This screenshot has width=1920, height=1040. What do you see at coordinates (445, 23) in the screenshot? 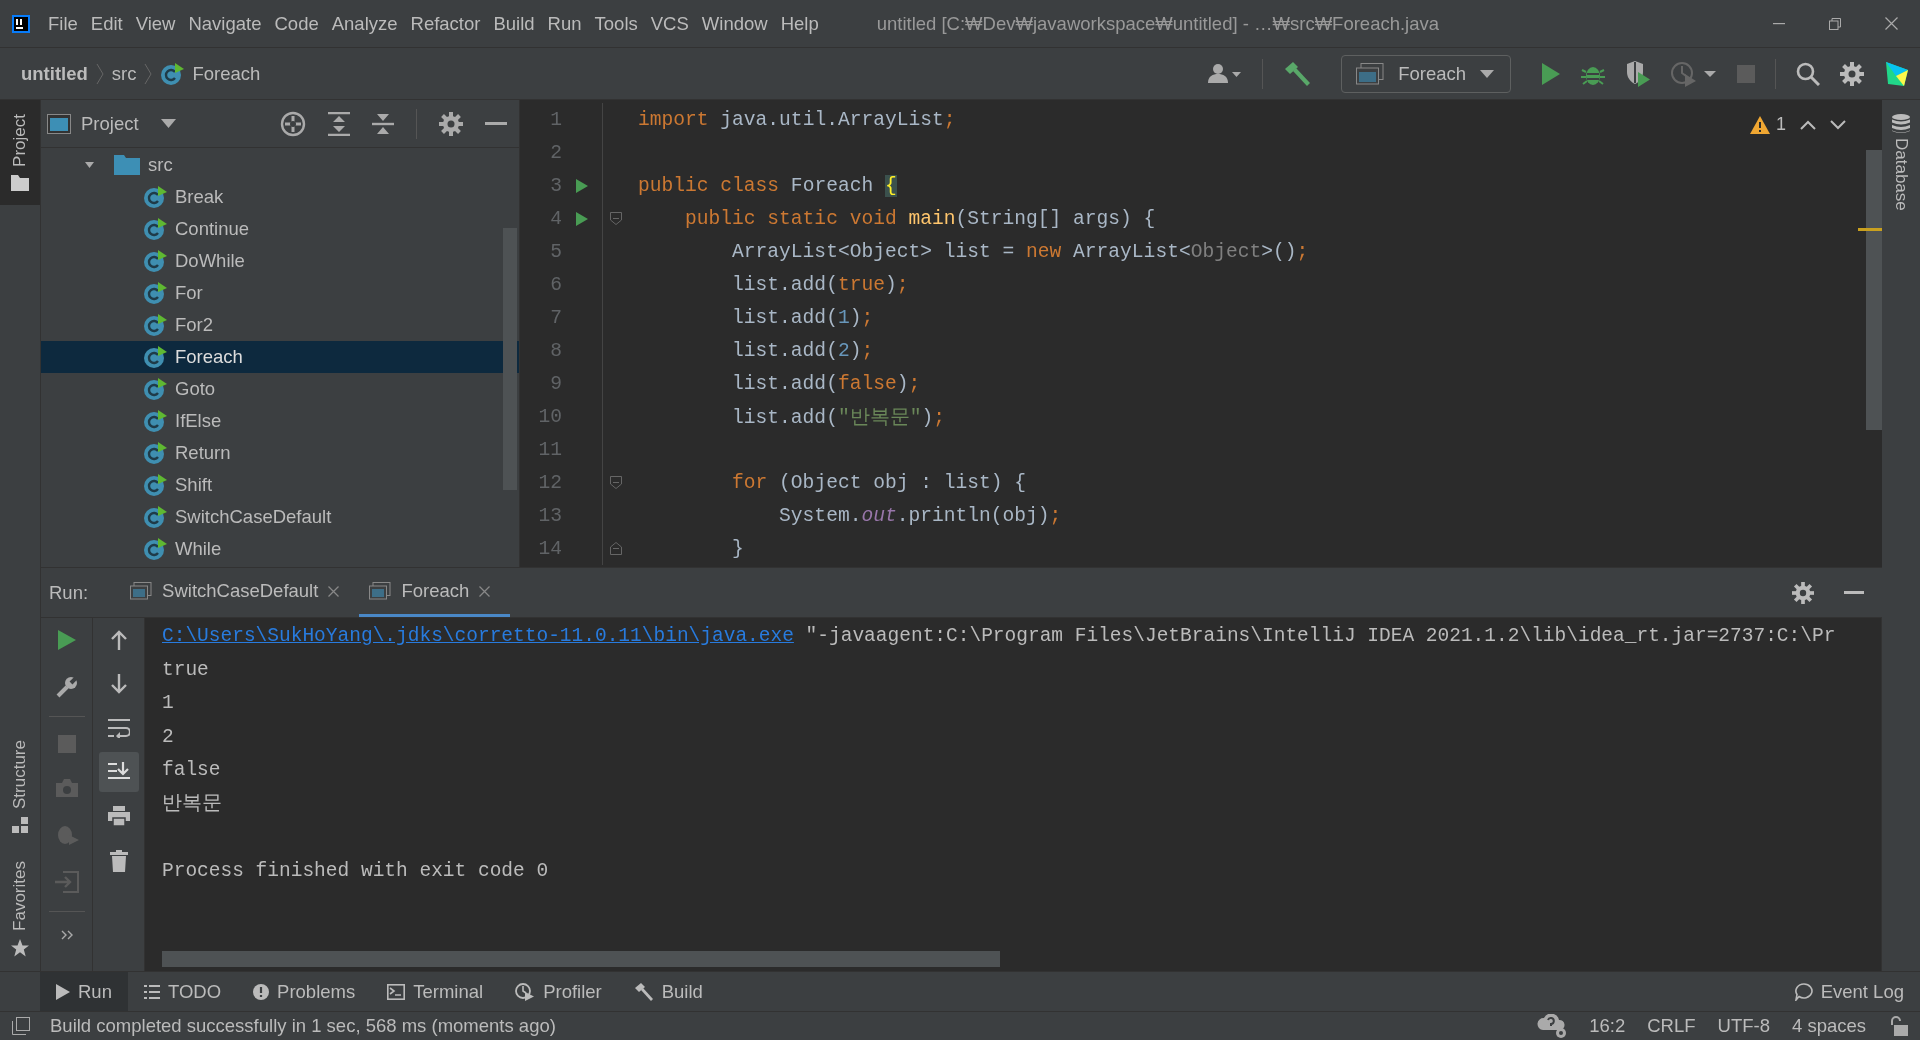
I see `menu-item: Refactor` at bounding box center [445, 23].